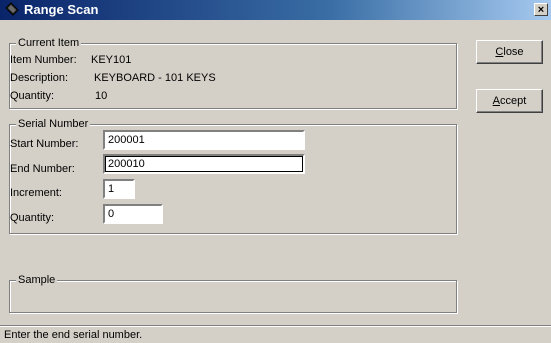  What do you see at coordinates (111, 60) in the screenshot?
I see `item-number-value: KEY101` at bounding box center [111, 60].